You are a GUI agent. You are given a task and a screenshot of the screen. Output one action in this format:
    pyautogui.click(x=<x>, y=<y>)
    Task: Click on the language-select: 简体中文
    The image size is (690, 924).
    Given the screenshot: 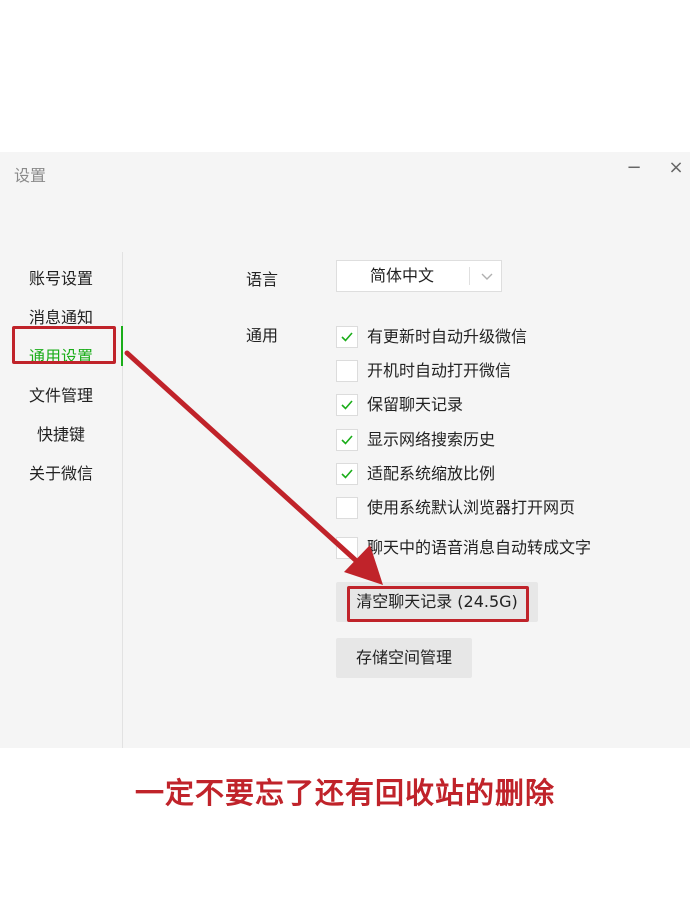 What is the action you would take?
    pyautogui.click(x=419, y=276)
    